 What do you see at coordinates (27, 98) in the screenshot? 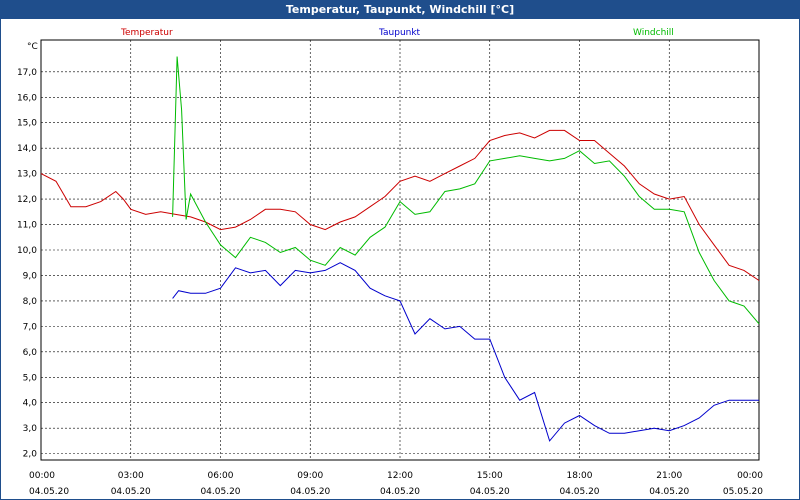
I see `y-tick-label: 16,0` at bounding box center [27, 98].